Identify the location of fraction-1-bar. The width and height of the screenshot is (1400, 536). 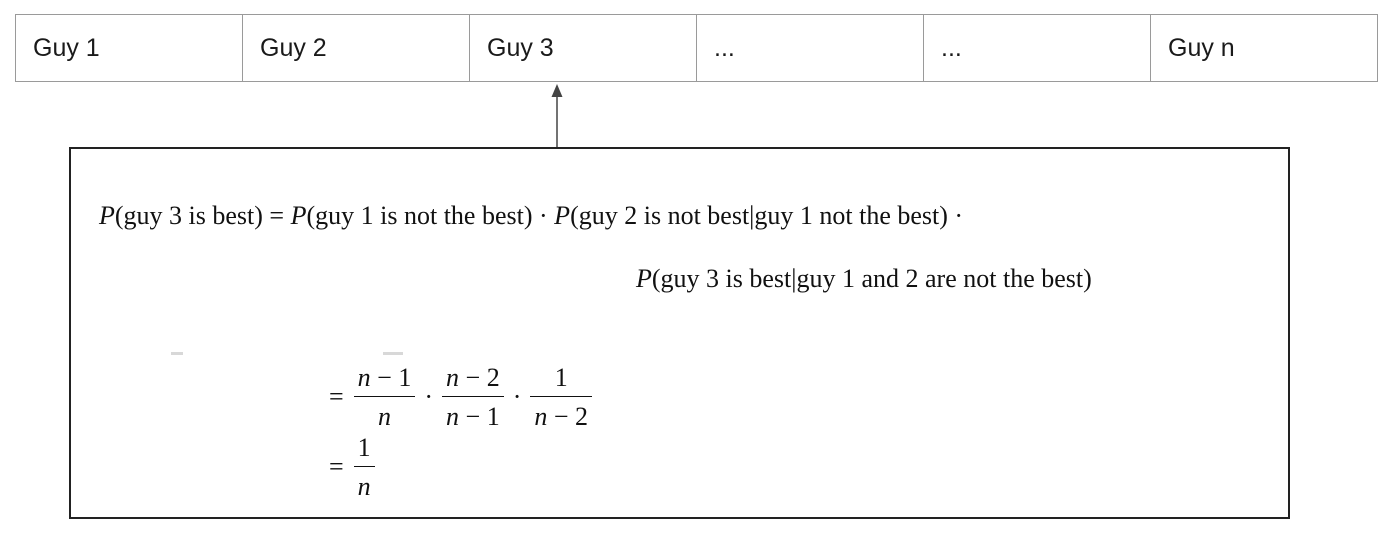
(384, 396).